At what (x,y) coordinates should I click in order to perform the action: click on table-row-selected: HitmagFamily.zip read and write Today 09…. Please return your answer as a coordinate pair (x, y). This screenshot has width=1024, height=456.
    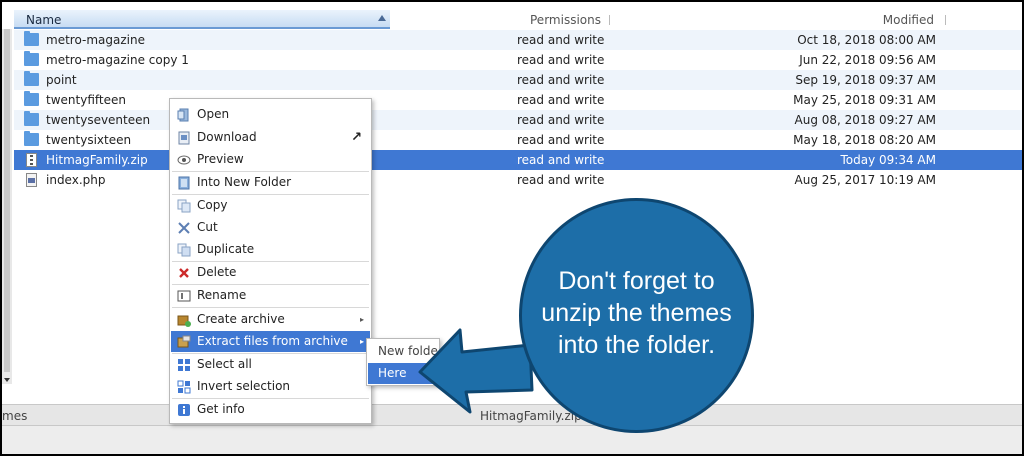
    Looking at the image, I should click on (518, 160).